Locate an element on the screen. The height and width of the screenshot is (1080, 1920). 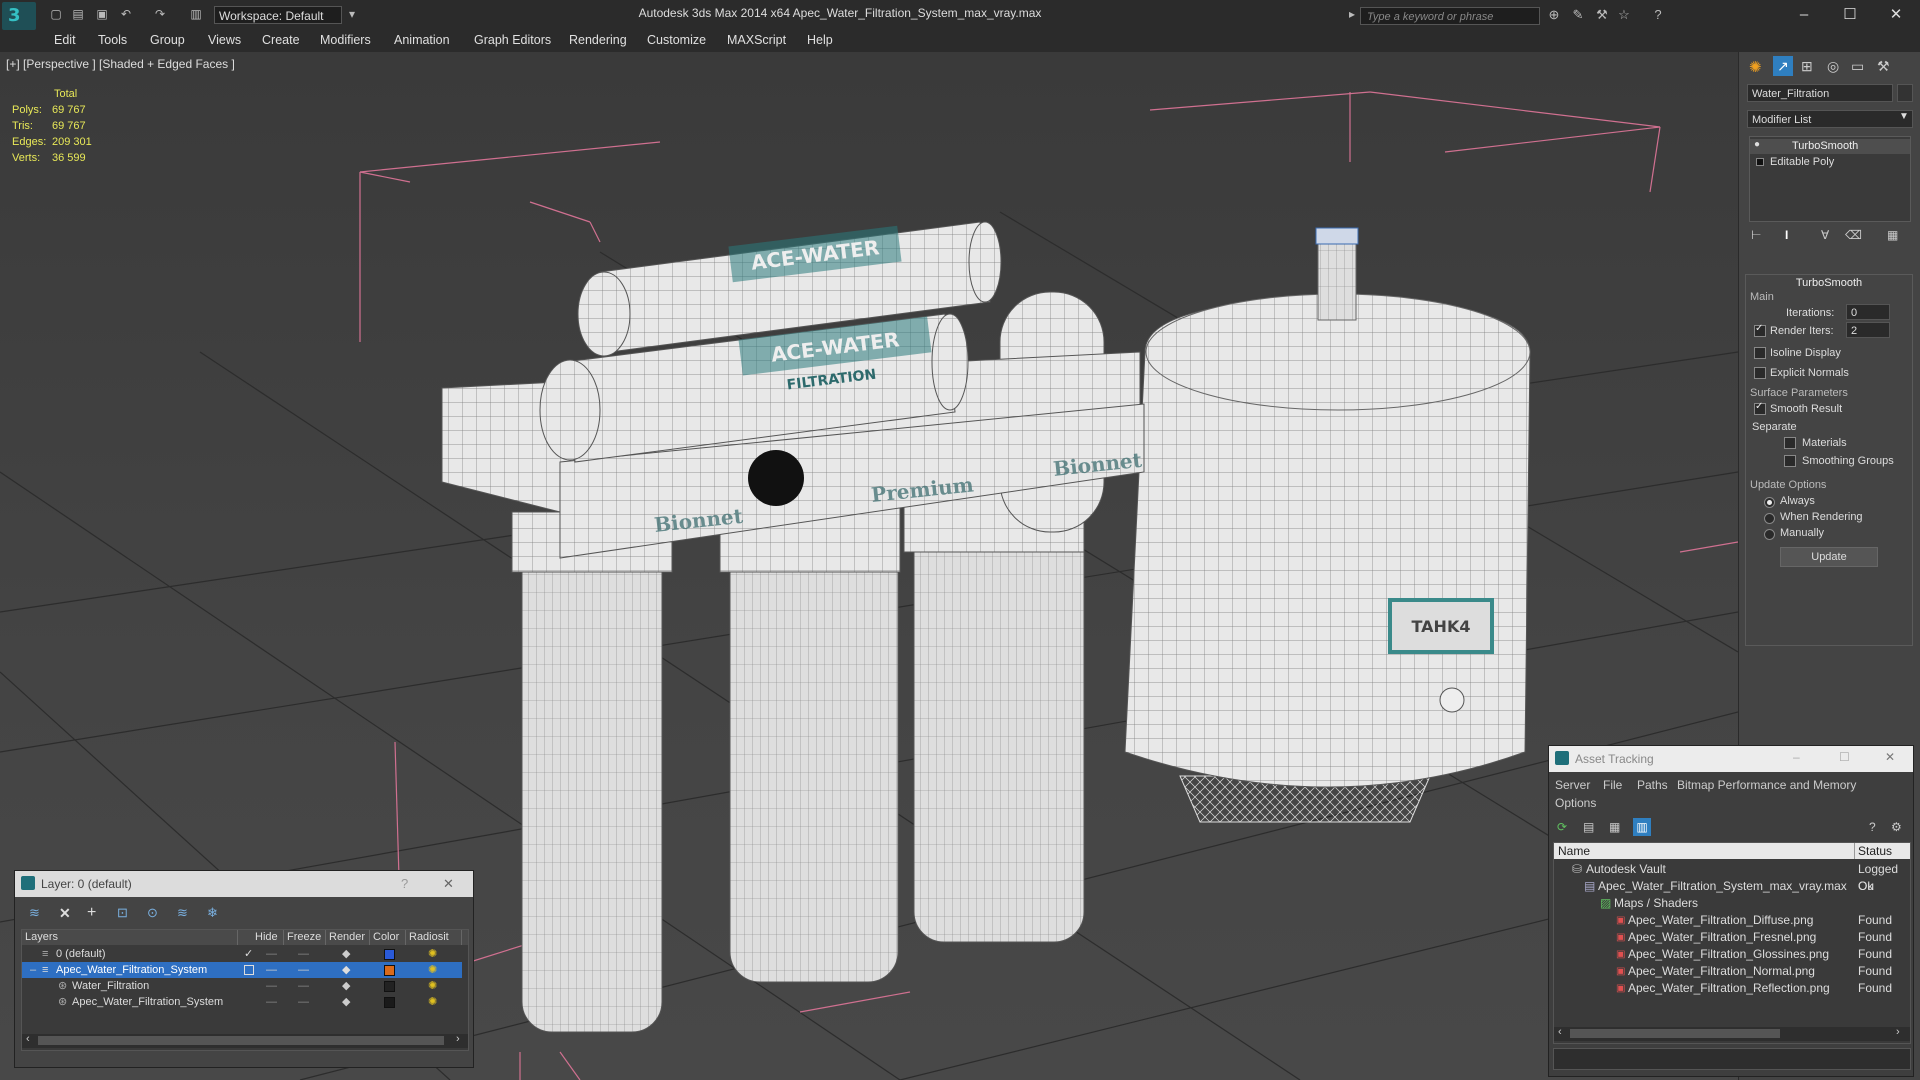
layer-dialog-titlebar: Layer: 0 (default) ? ✕ is located at coordinates (244, 884).